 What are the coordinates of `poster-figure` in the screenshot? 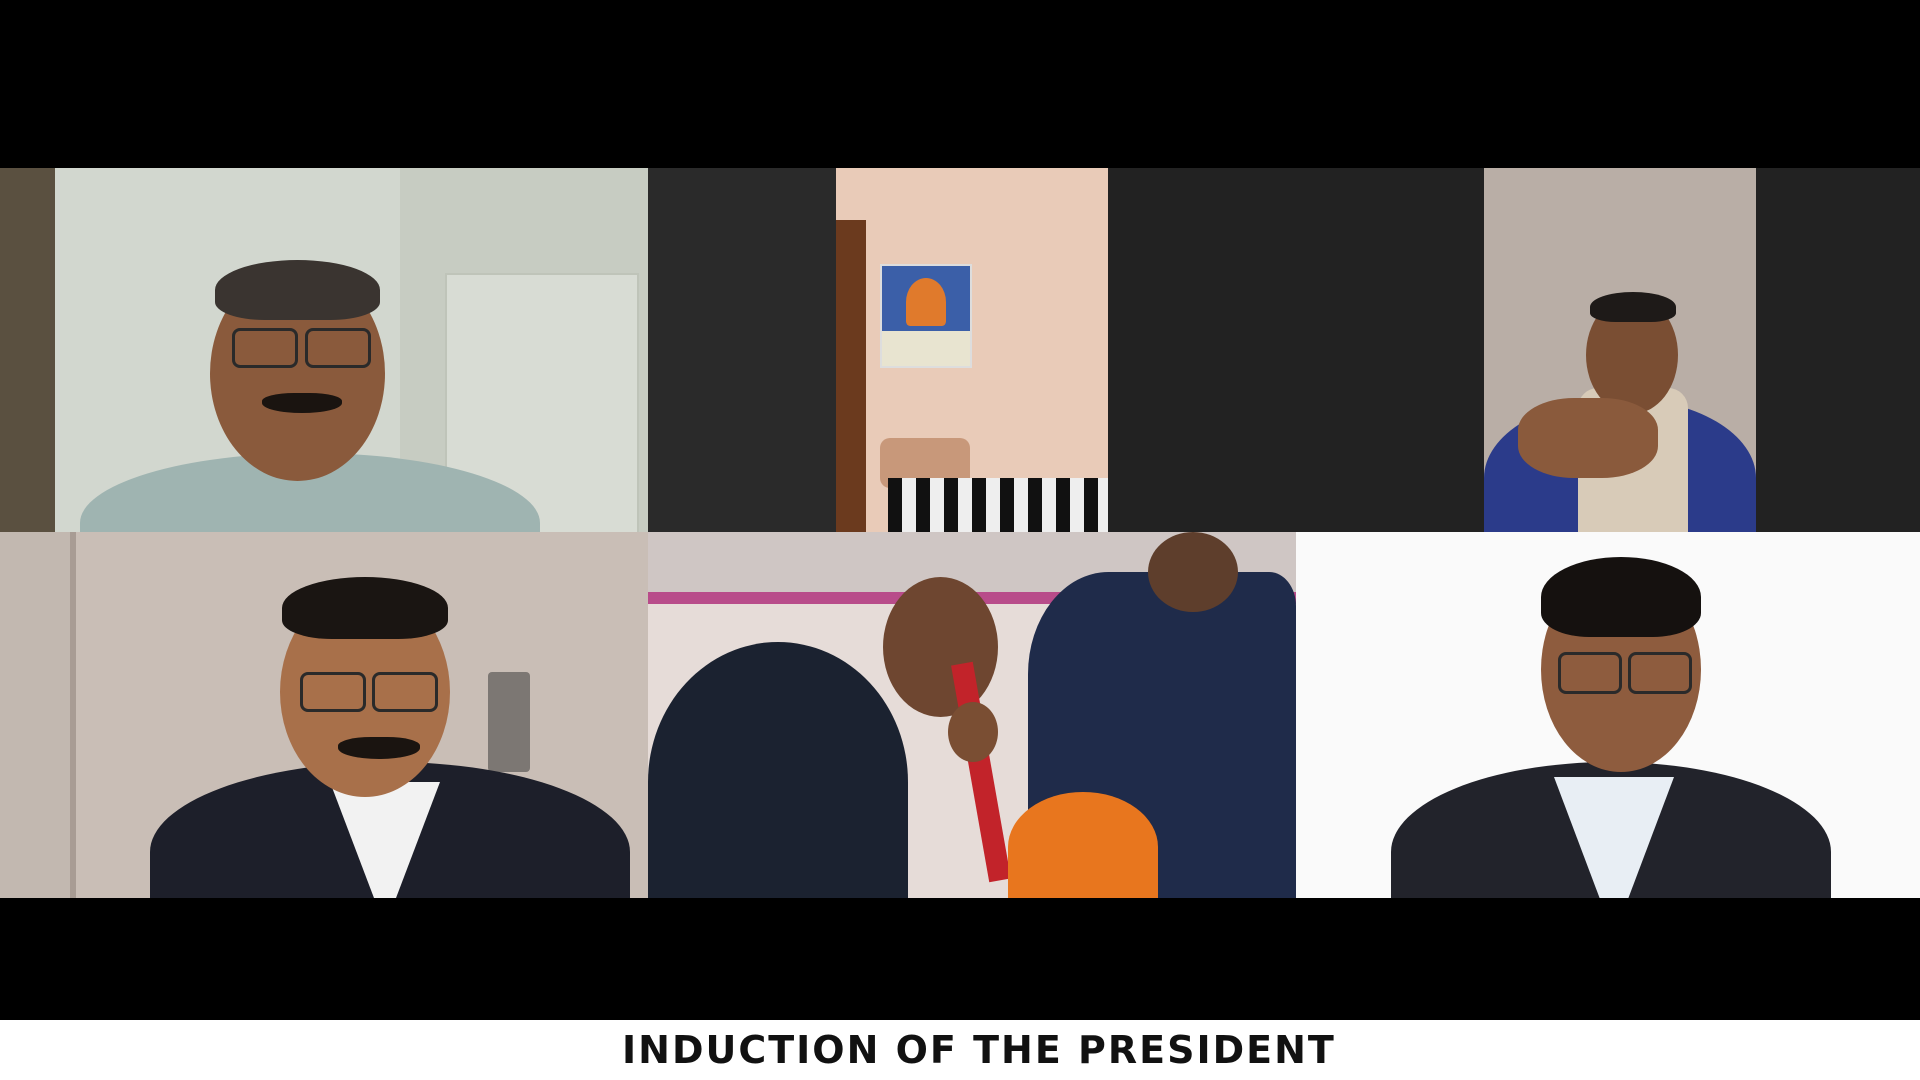 It's located at (926, 302).